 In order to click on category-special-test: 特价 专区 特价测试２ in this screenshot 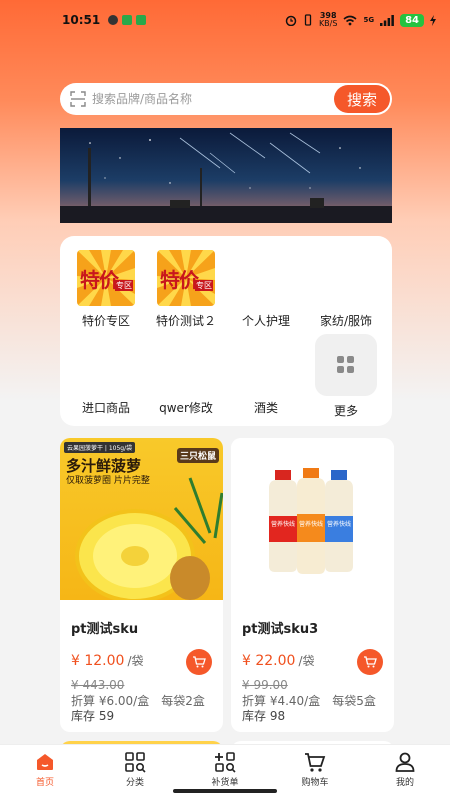, I will do `click(186, 289)`.